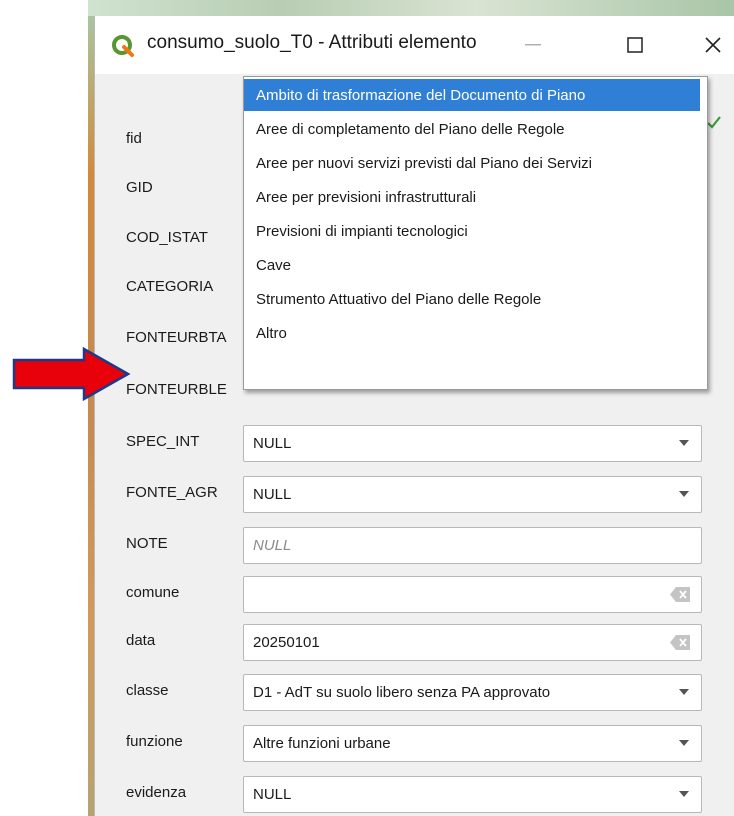 The width and height of the screenshot is (734, 816). I want to click on dropdown-option-label: Previsioni di impianti tecnologici, so click(362, 231).